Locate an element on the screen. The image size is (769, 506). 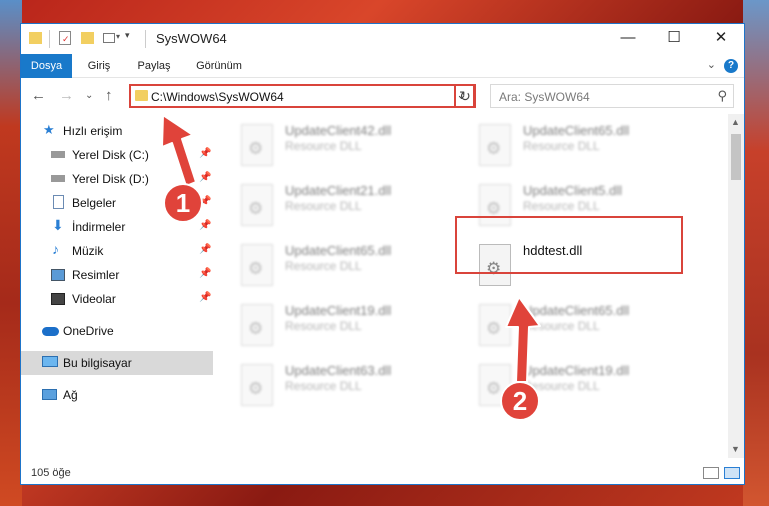
arrow-1-shape is located at coordinates (179, 150).